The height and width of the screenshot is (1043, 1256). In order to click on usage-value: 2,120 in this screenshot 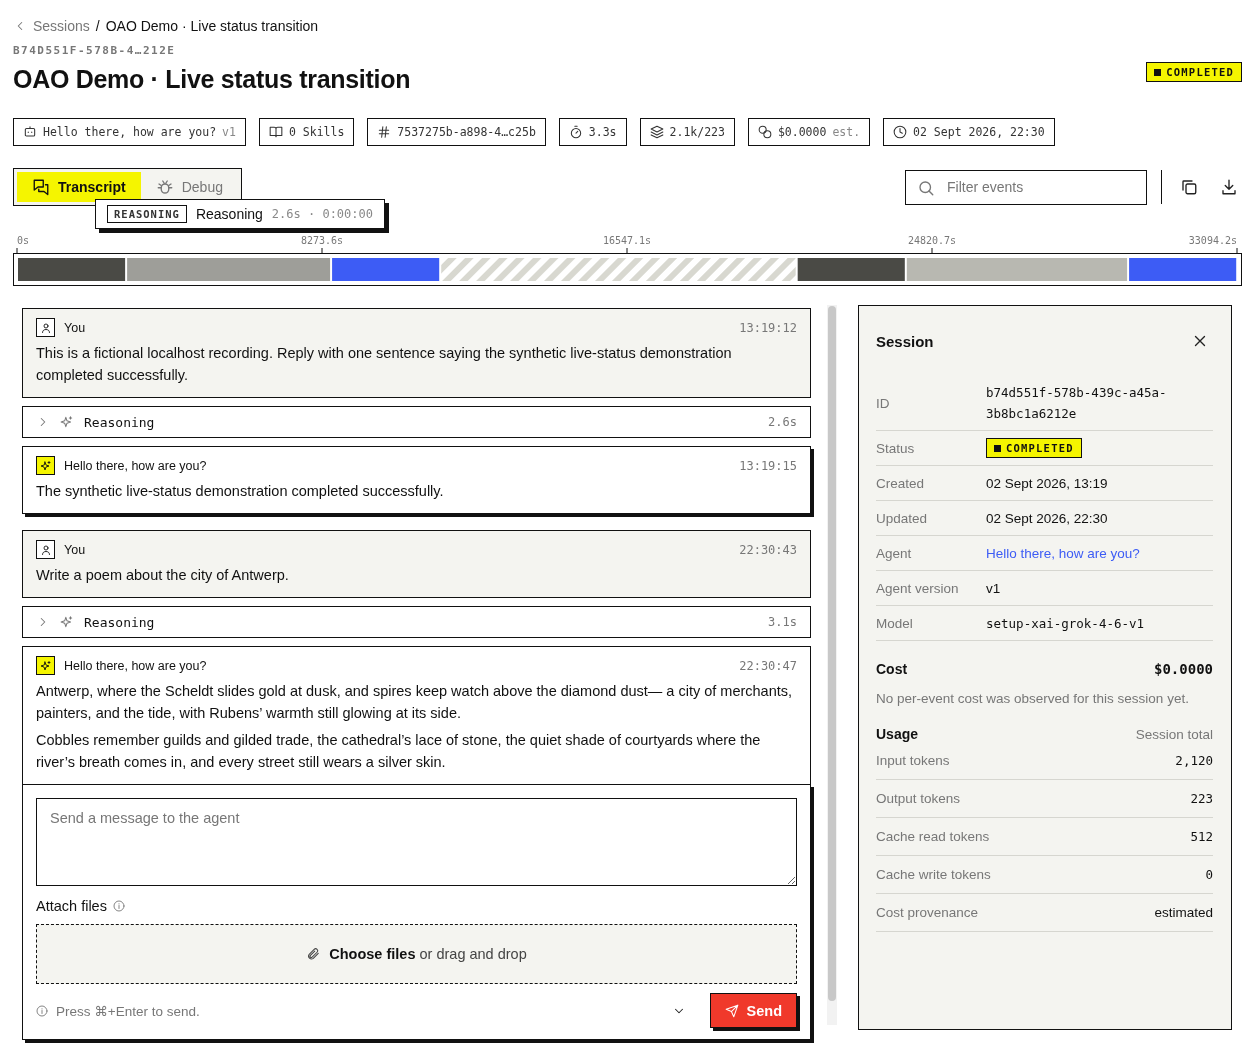, I will do `click(1194, 761)`.